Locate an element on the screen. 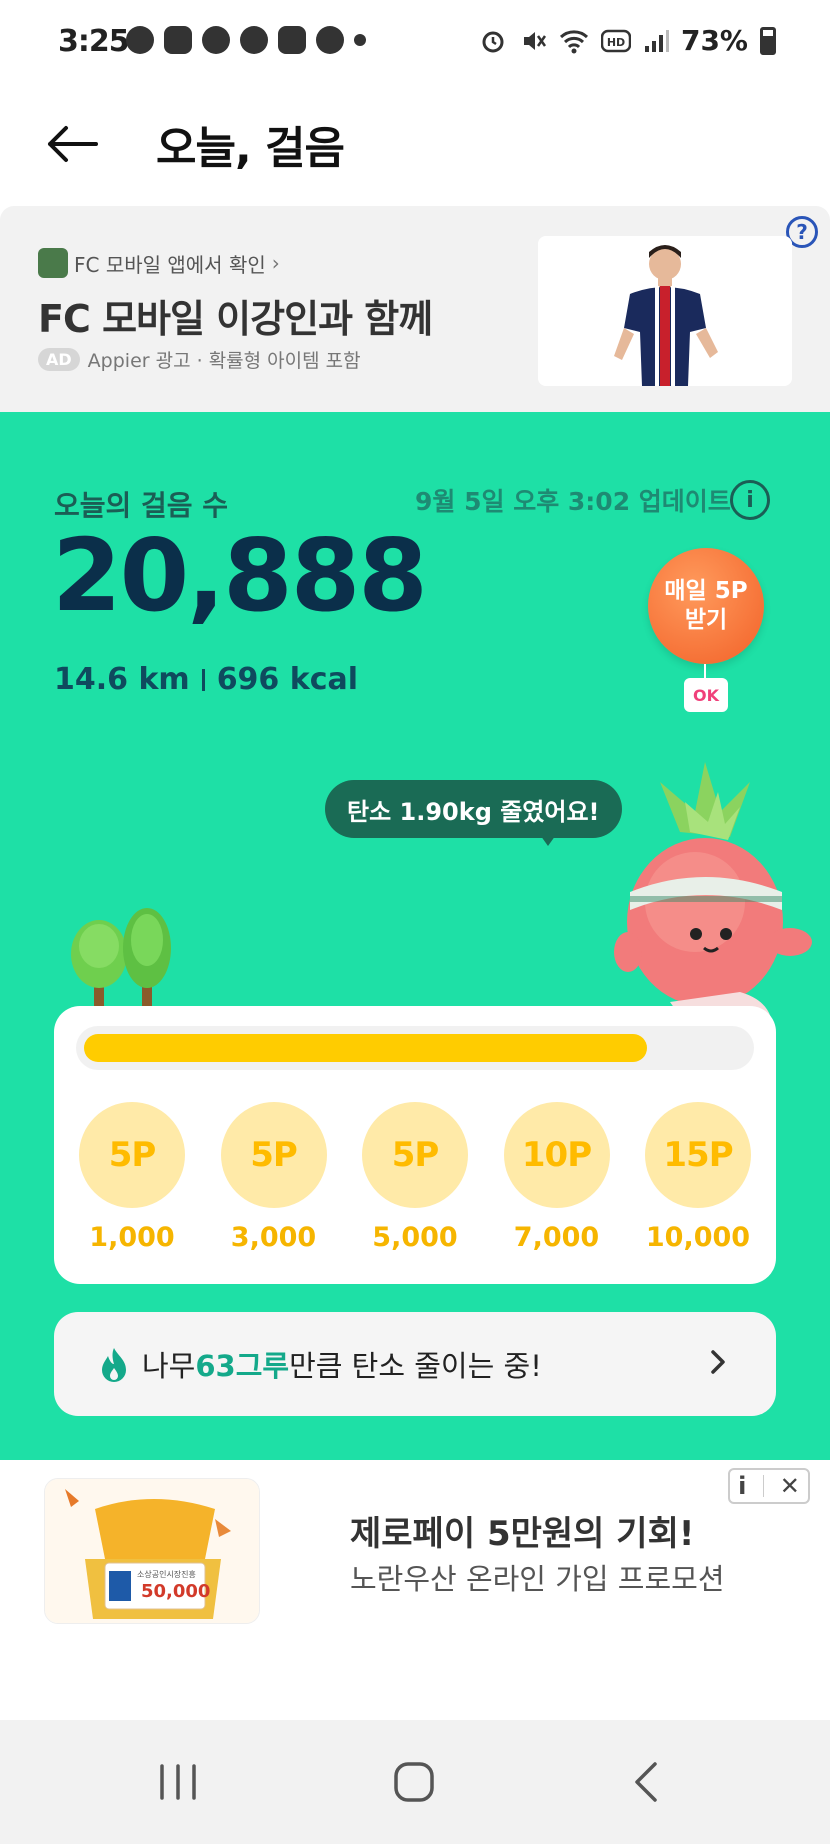 The width and height of the screenshot is (830, 1844). updated-time: 9월 5일 오후 3:02 업데이트 is located at coordinates (573, 501).